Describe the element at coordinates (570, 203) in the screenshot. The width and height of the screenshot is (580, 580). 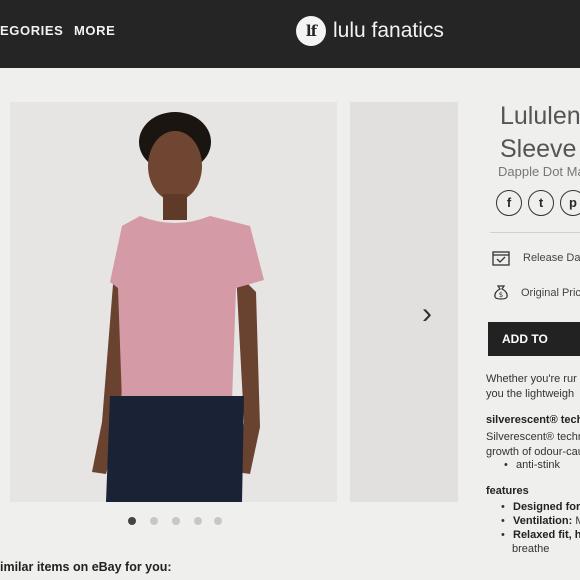
I see `pinterest-icon: p` at that location.